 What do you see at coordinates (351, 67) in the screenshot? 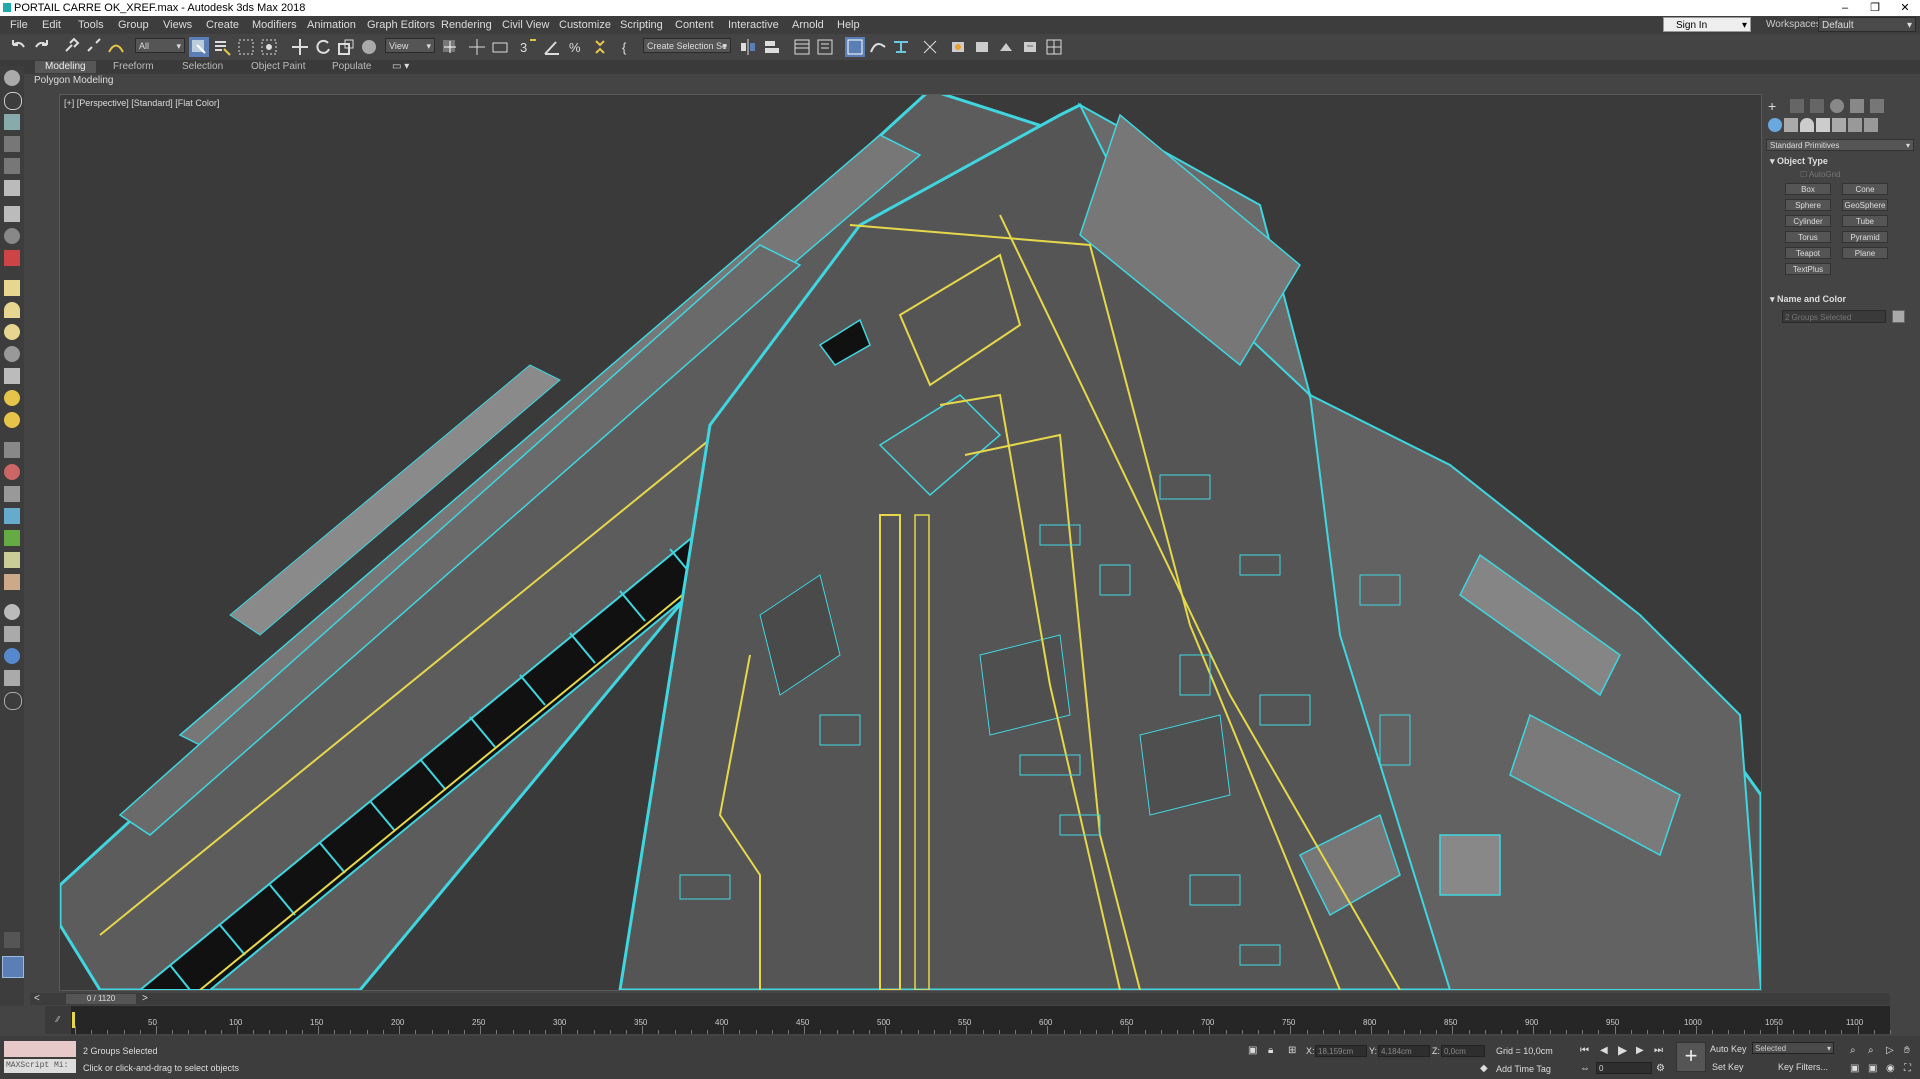
I see `ribbon-tab-populate: Populate` at bounding box center [351, 67].